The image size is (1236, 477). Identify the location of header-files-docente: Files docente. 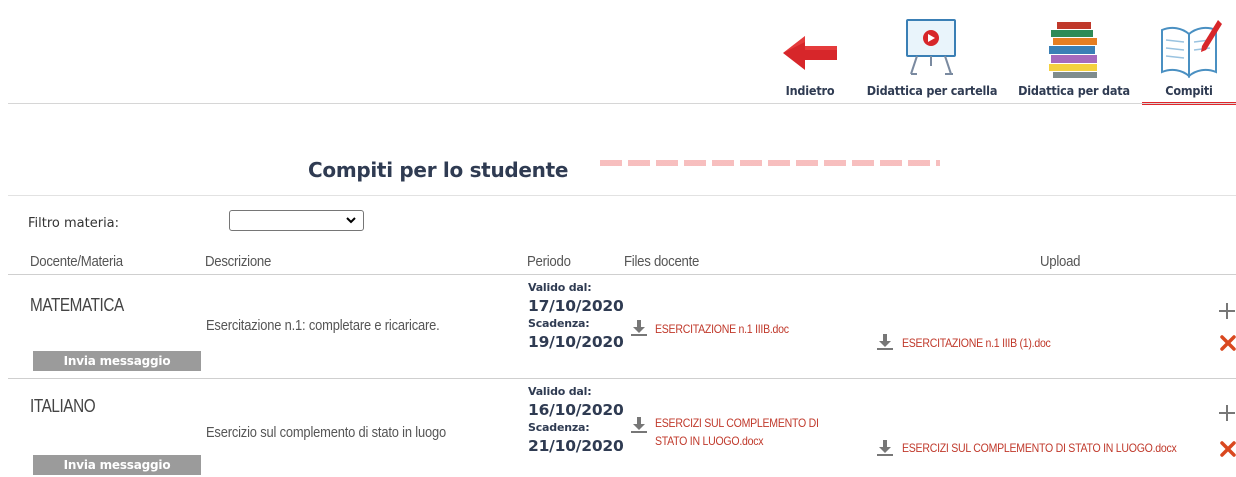
(662, 261).